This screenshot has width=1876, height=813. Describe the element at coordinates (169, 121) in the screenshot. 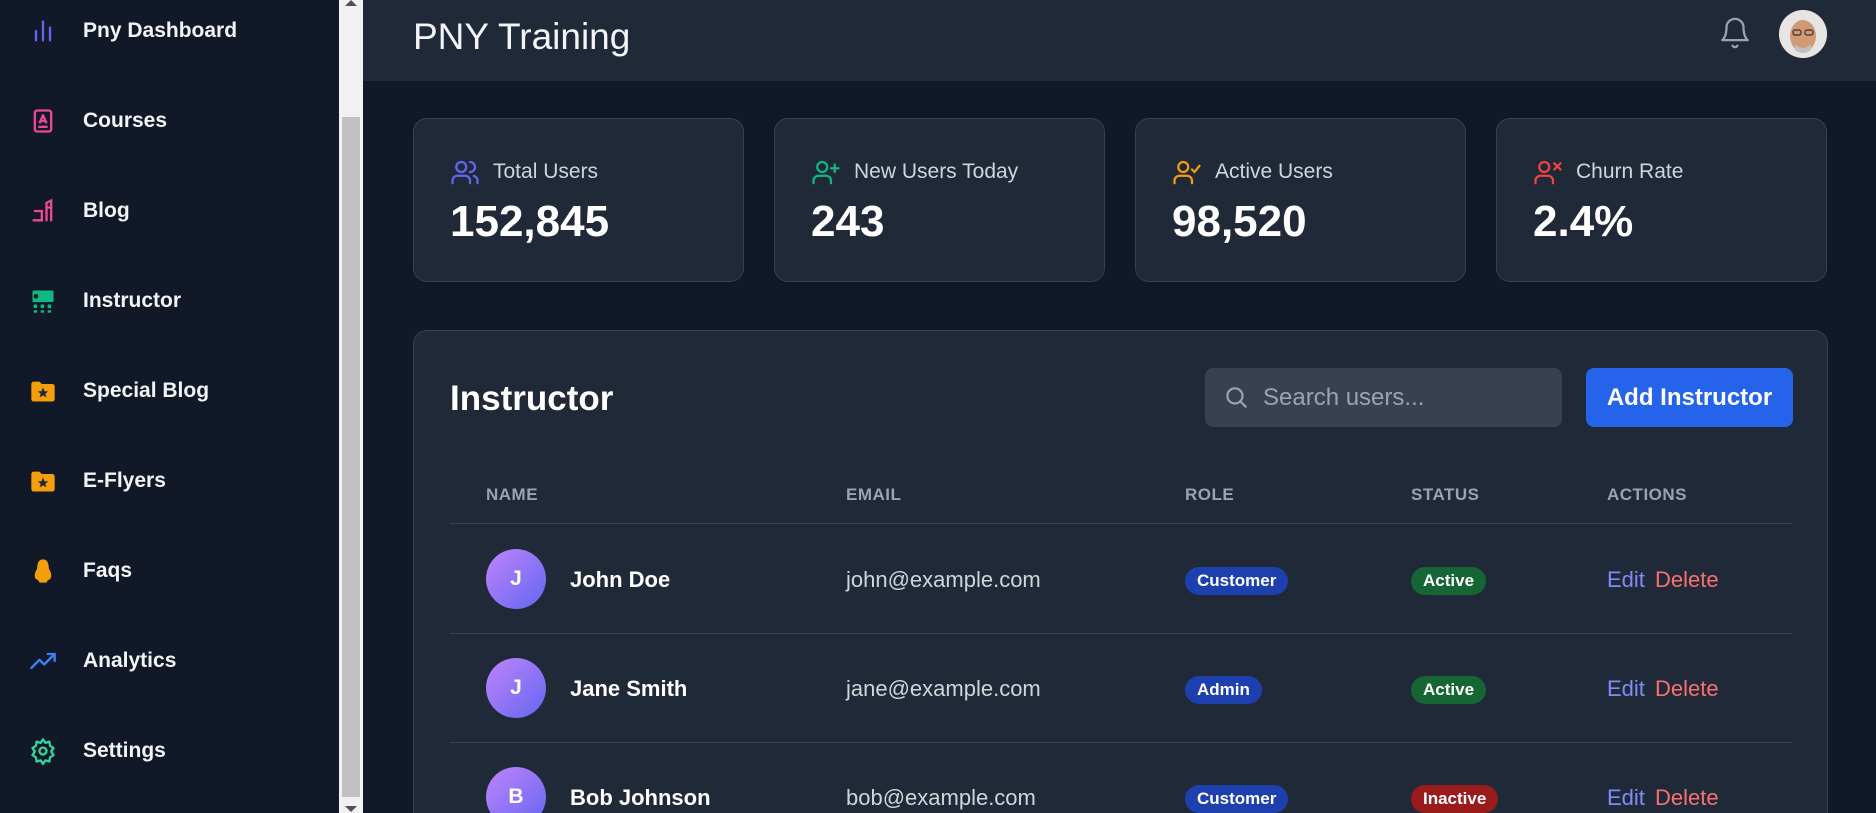

I see `sidebar-item-courses: Courses` at that location.